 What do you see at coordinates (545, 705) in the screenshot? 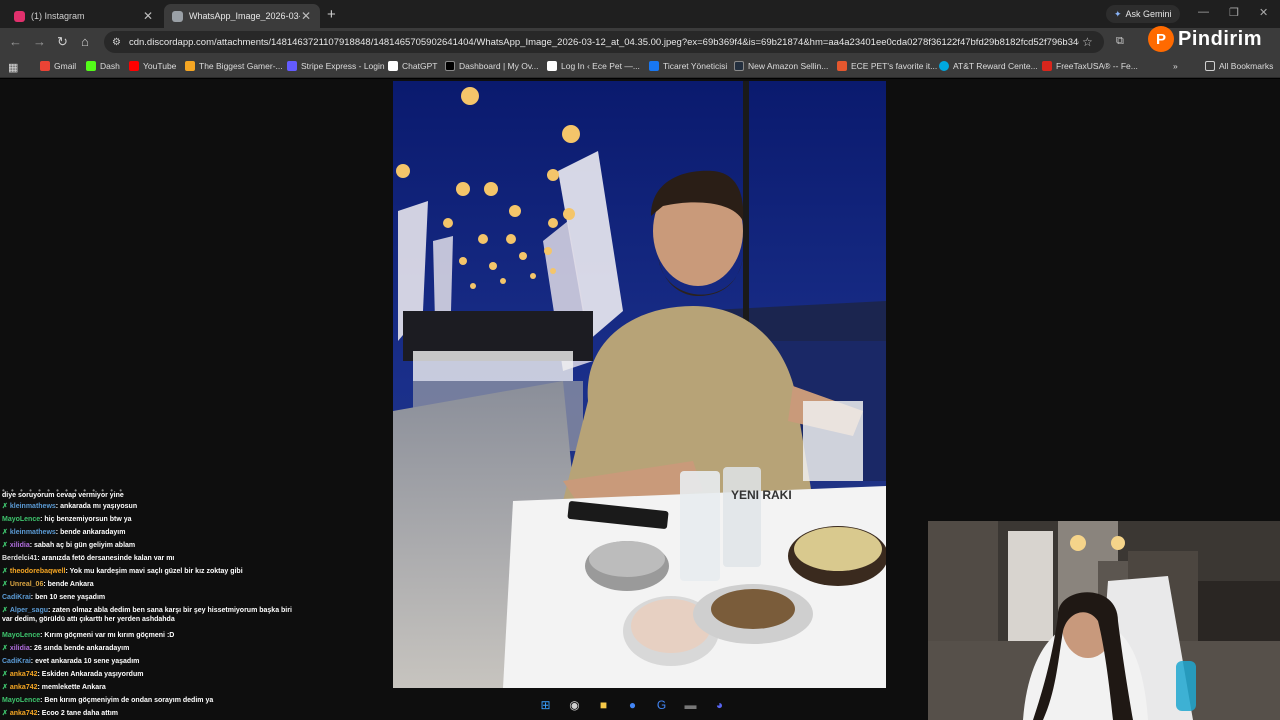
I see `windows-start-icon: ⊞` at bounding box center [545, 705].